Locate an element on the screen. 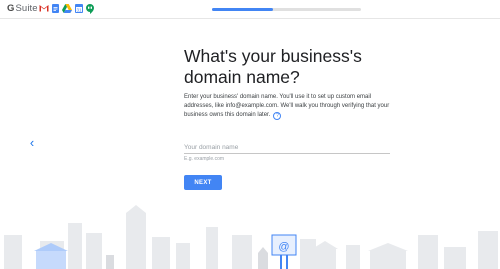 Image resolution: width=500 pixels, height=269 pixels. progress-bar is located at coordinates (286, 9).